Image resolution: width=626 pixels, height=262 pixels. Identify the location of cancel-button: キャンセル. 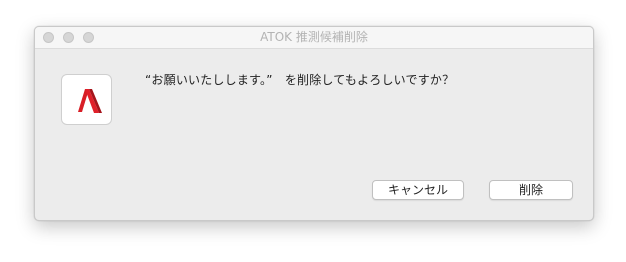
(418, 190).